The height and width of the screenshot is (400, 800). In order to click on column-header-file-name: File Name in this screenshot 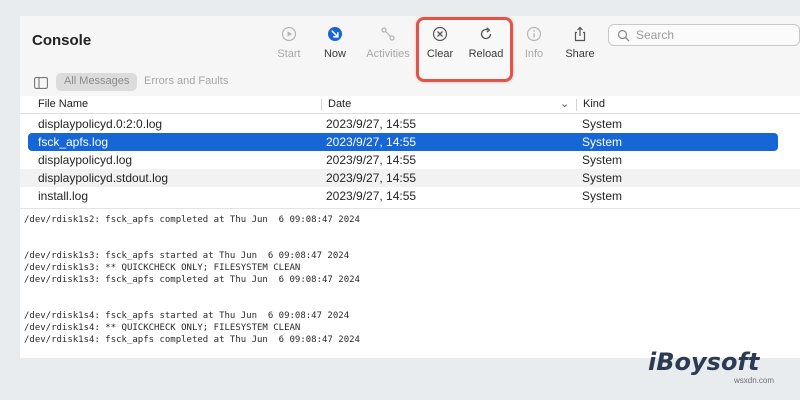, I will do `click(63, 104)`.